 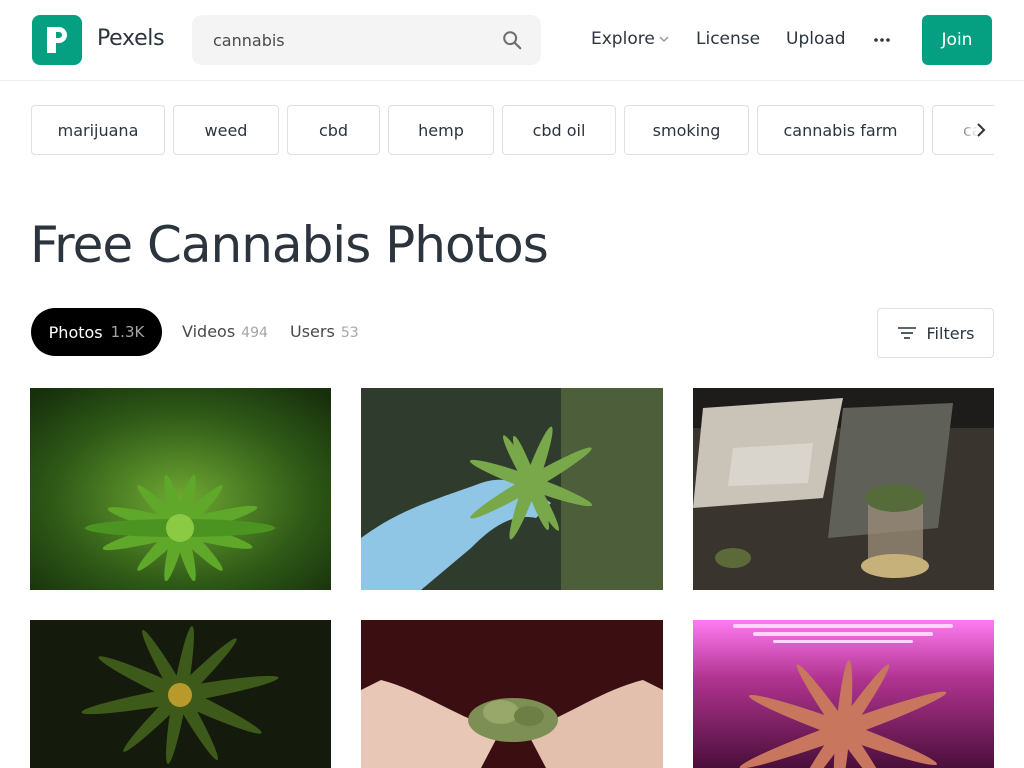 I want to click on nav-upload: Upload, so click(x=816, y=39).